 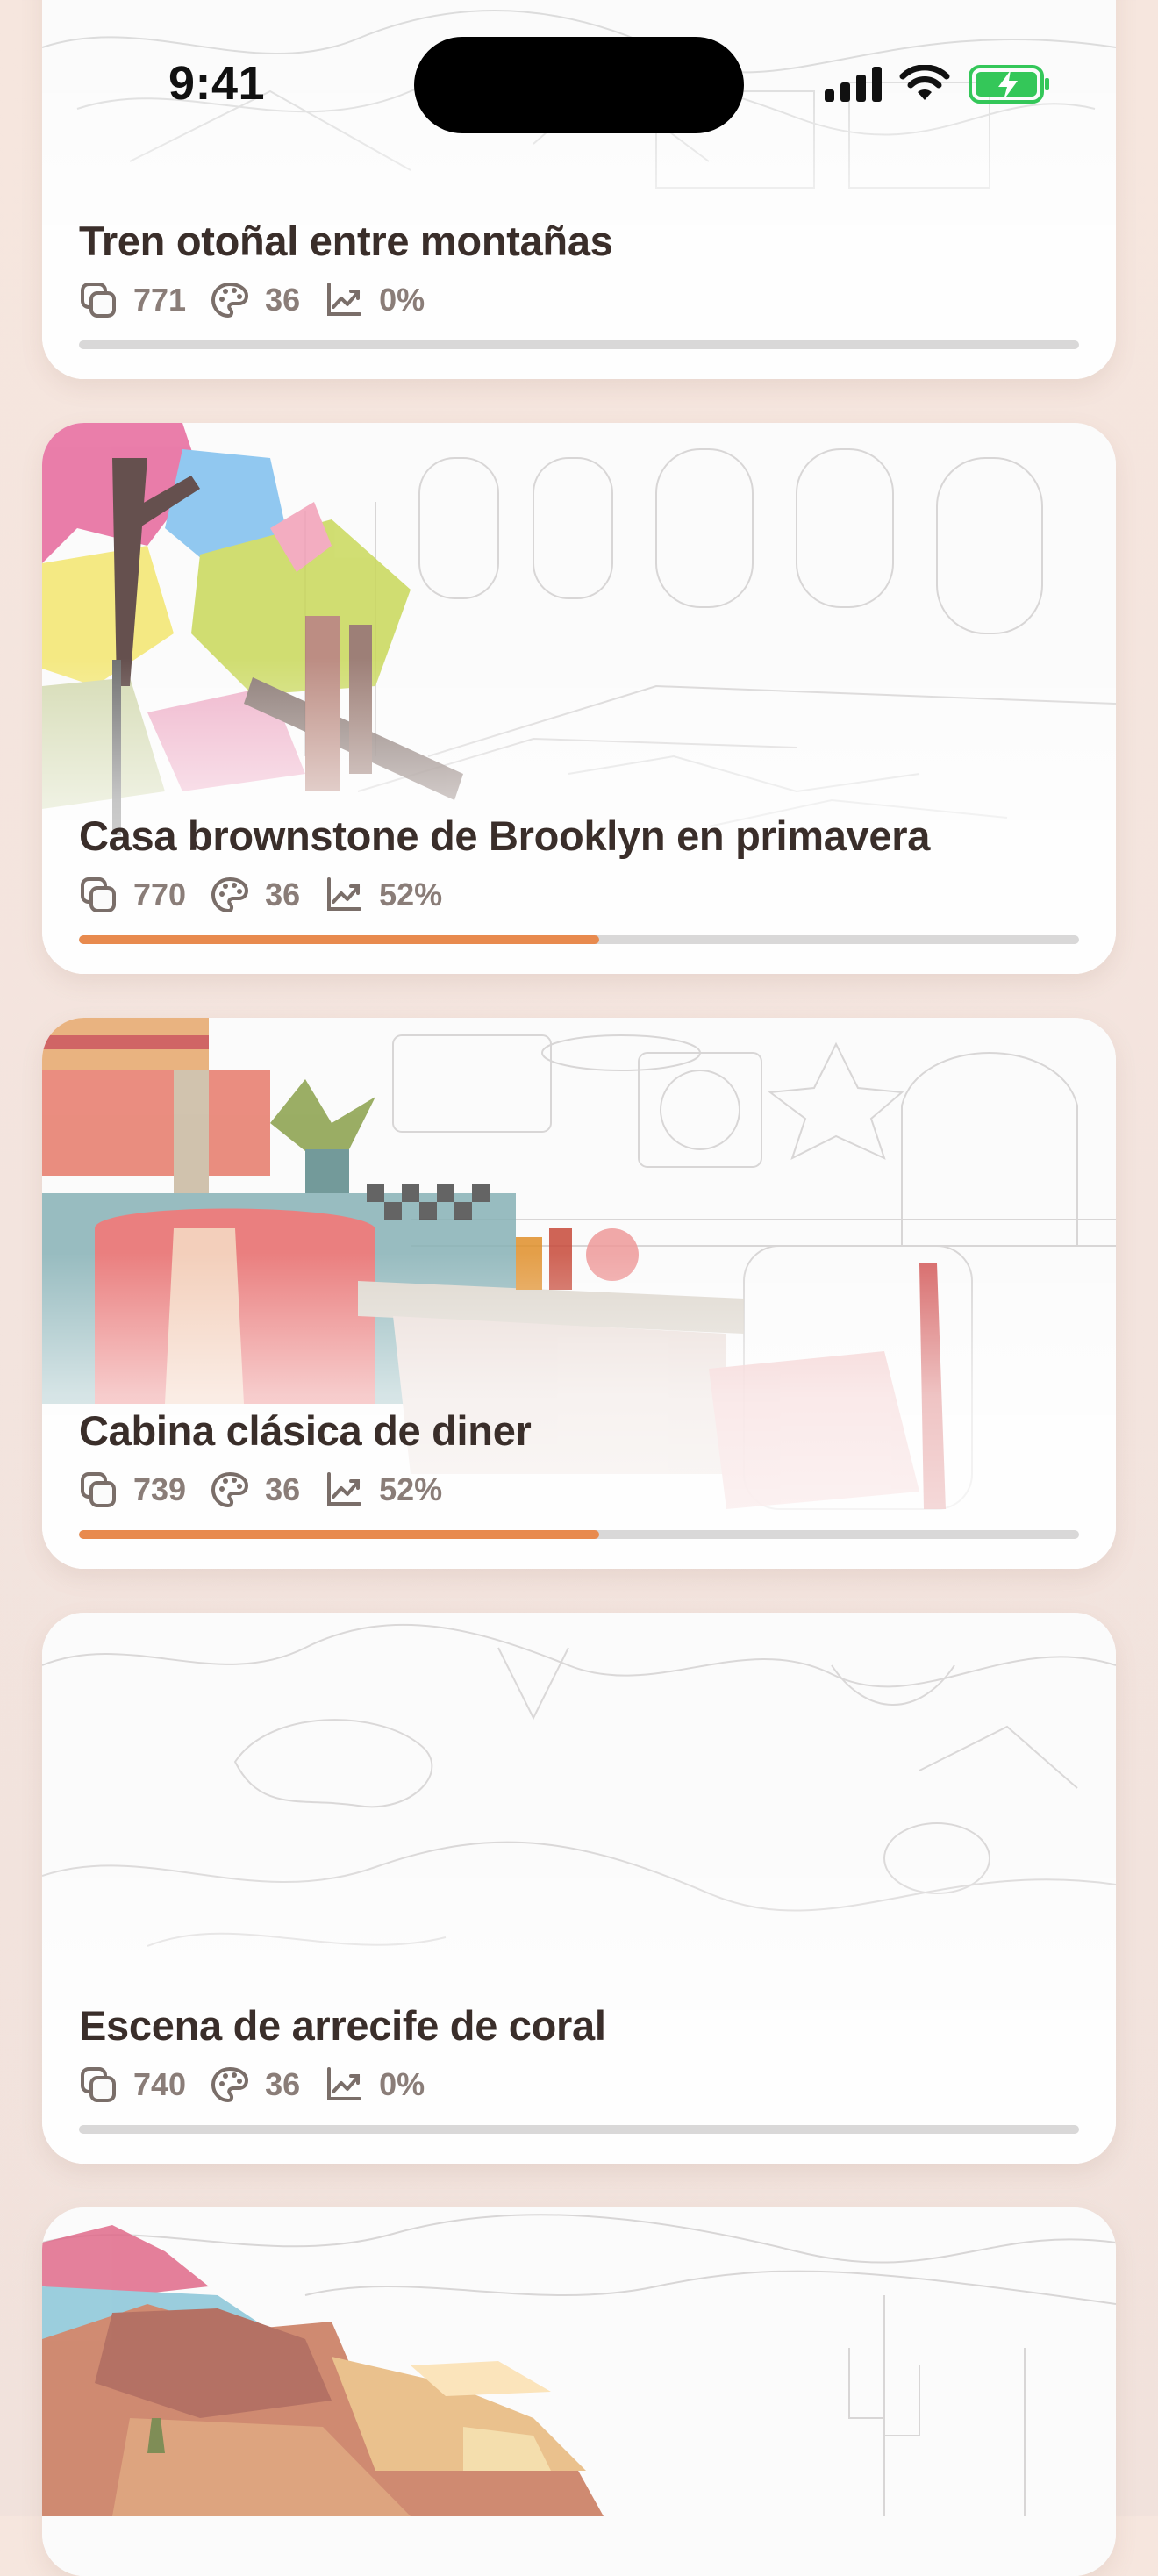 What do you see at coordinates (305, 1430) in the screenshot?
I see `card-title: Cabina clásica de diner` at bounding box center [305, 1430].